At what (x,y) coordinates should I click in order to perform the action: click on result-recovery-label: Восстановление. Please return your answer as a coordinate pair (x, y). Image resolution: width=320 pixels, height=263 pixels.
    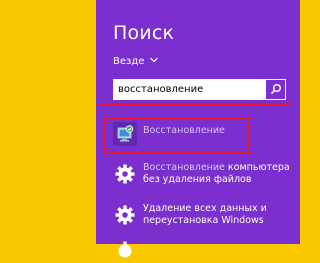
    Looking at the image, I should click on (184, 130).